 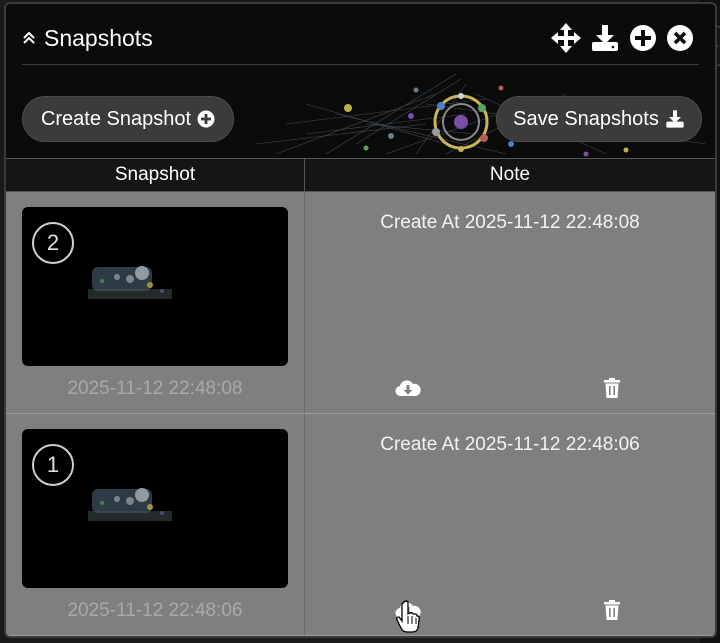 What do you see at coordinates (53, 465) in the screenshot?
I see `snapshot-index-badge: 1` at bounding box center [53, 465].